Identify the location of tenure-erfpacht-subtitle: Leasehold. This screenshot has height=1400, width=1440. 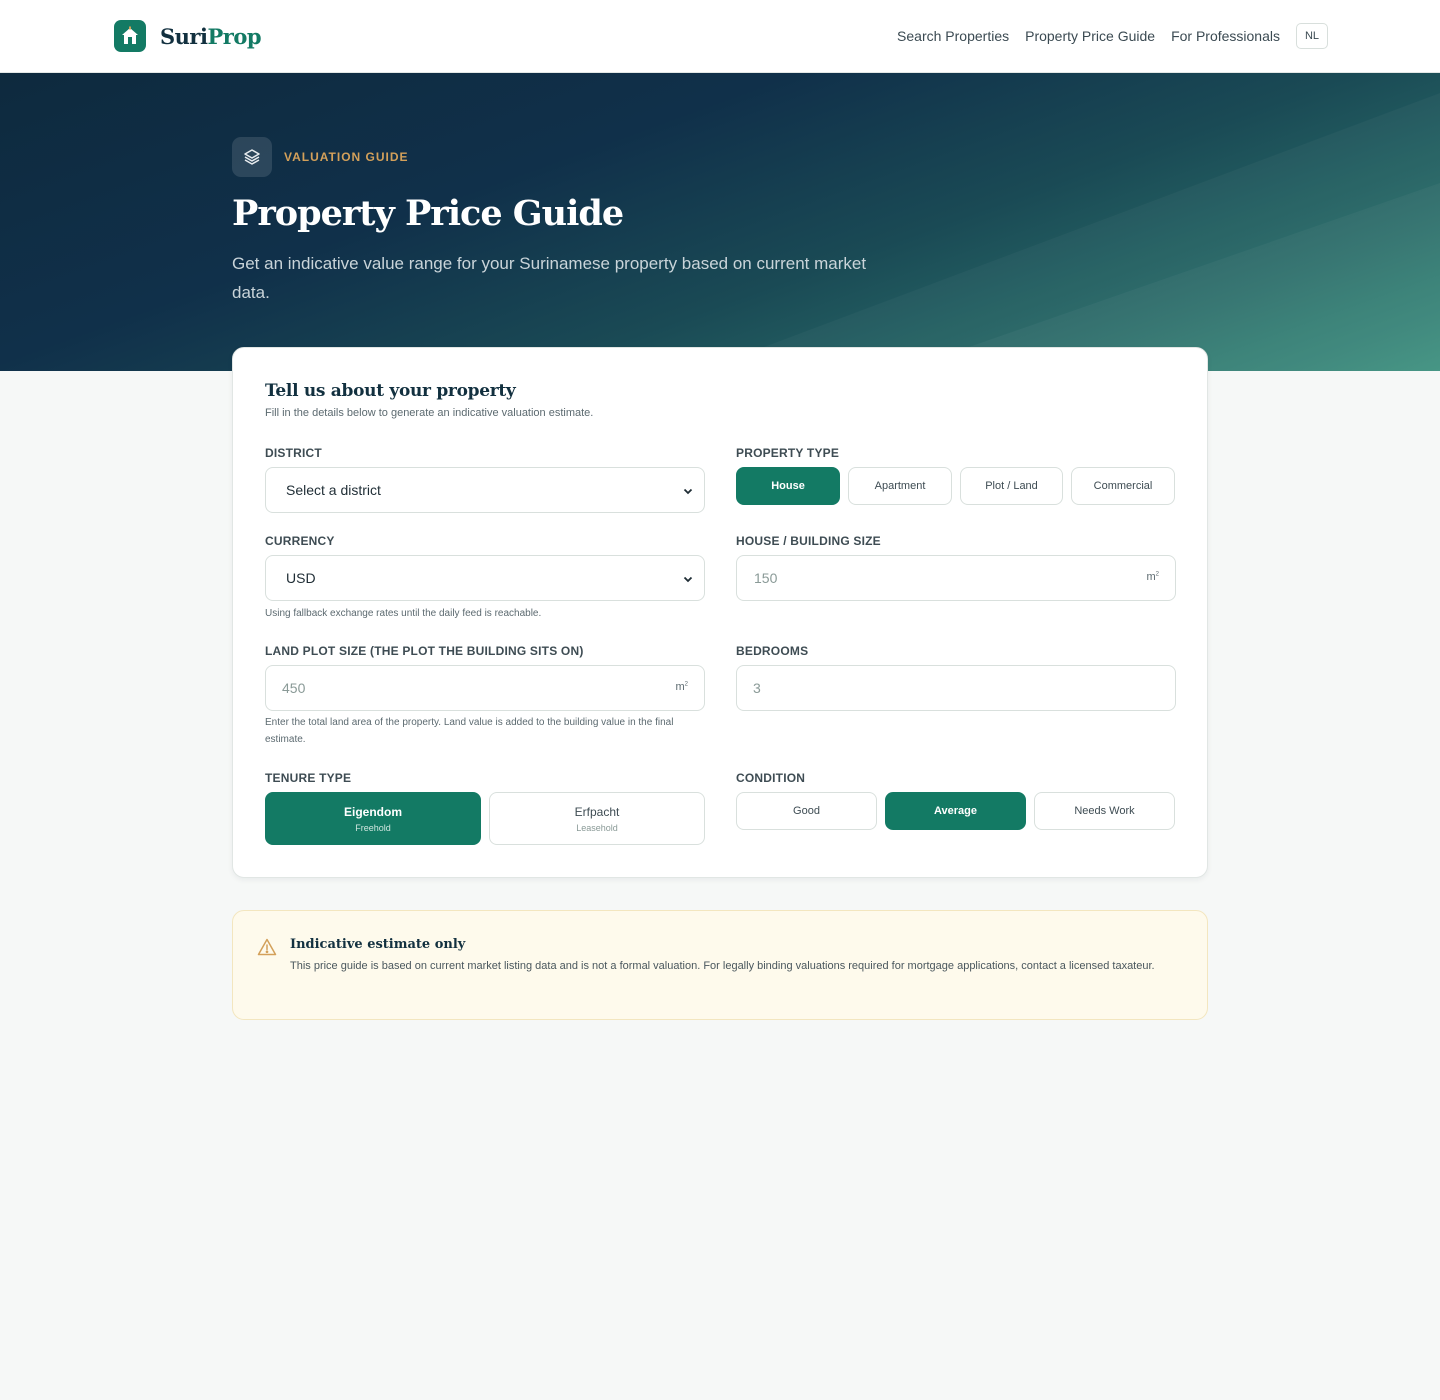
(597, 827).